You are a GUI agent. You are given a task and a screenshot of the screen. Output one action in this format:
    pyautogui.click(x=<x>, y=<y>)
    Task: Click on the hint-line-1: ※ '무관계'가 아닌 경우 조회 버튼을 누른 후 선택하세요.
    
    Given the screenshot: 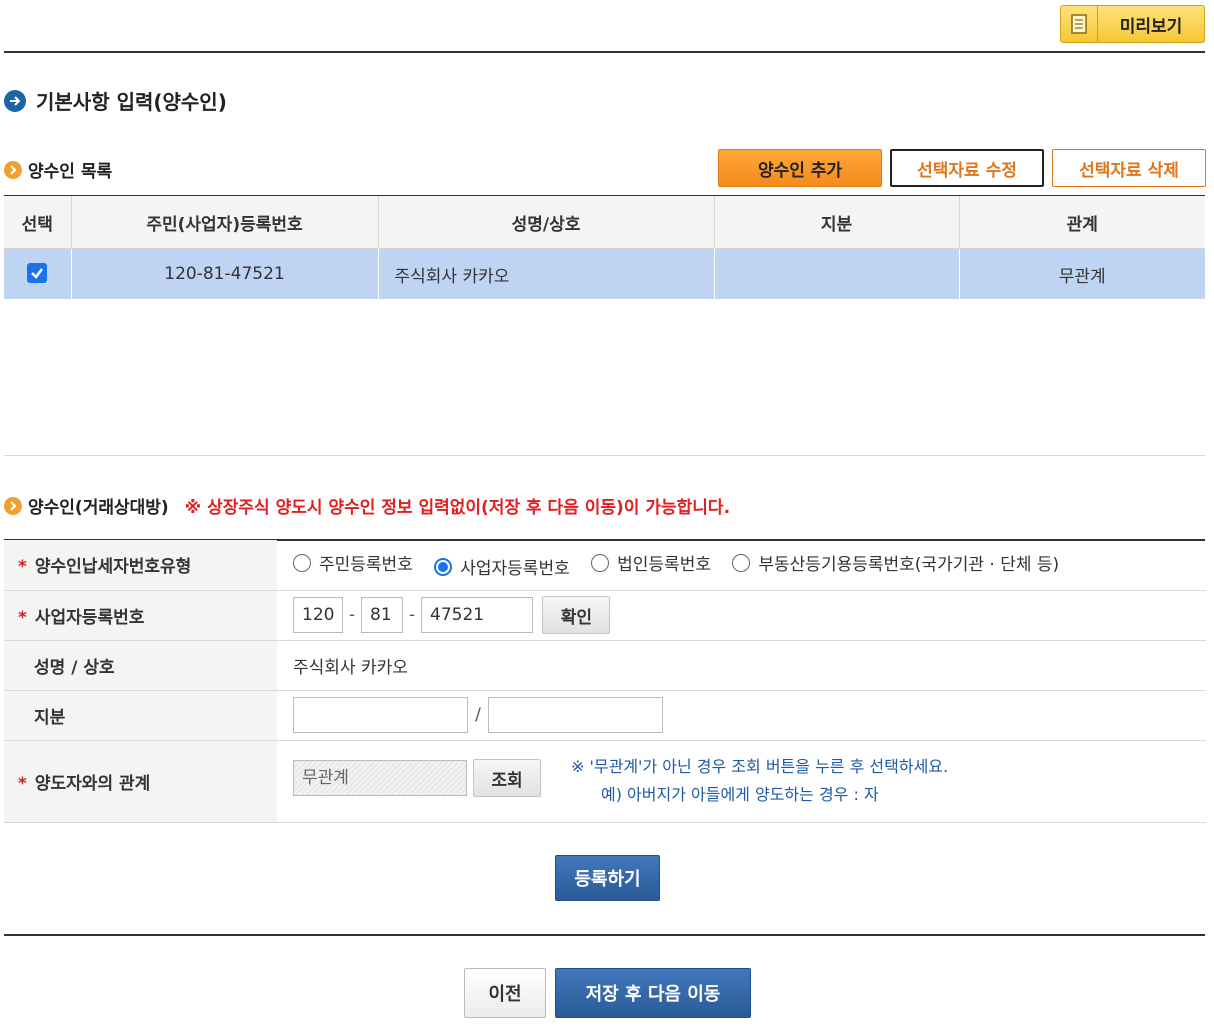 What is the action you would take?
    pyautogui.click(x=760, y=766)
    